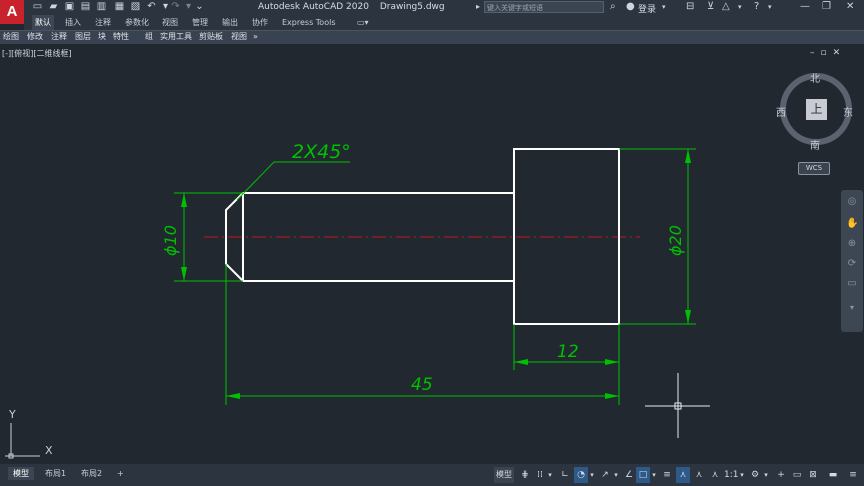 This screenshot has width=864, height=486. What do you see at coordinates (675, 240) in the screenshot?
I see `diameter-20-label: ϕ20` at bounding box center [675, 240].